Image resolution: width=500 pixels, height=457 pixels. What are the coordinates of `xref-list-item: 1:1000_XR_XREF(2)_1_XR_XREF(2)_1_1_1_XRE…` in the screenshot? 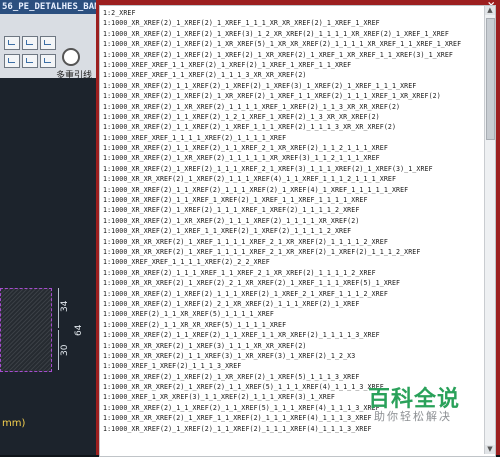 It's located at (283, 221).